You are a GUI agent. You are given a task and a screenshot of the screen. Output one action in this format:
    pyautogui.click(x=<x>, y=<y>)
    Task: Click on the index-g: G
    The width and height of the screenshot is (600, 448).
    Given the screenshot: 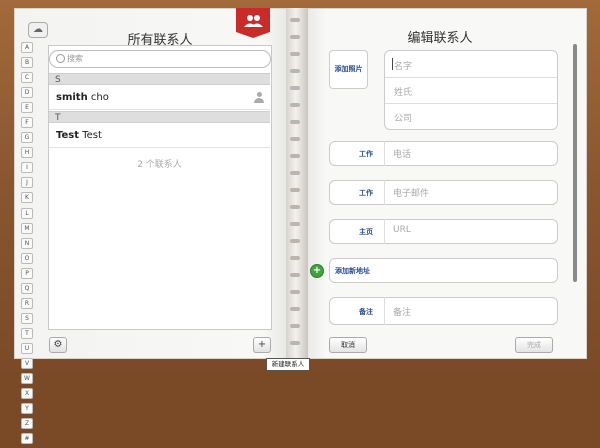 What is the action you would take?
    pyautogui.click(x=27, y=138)
    